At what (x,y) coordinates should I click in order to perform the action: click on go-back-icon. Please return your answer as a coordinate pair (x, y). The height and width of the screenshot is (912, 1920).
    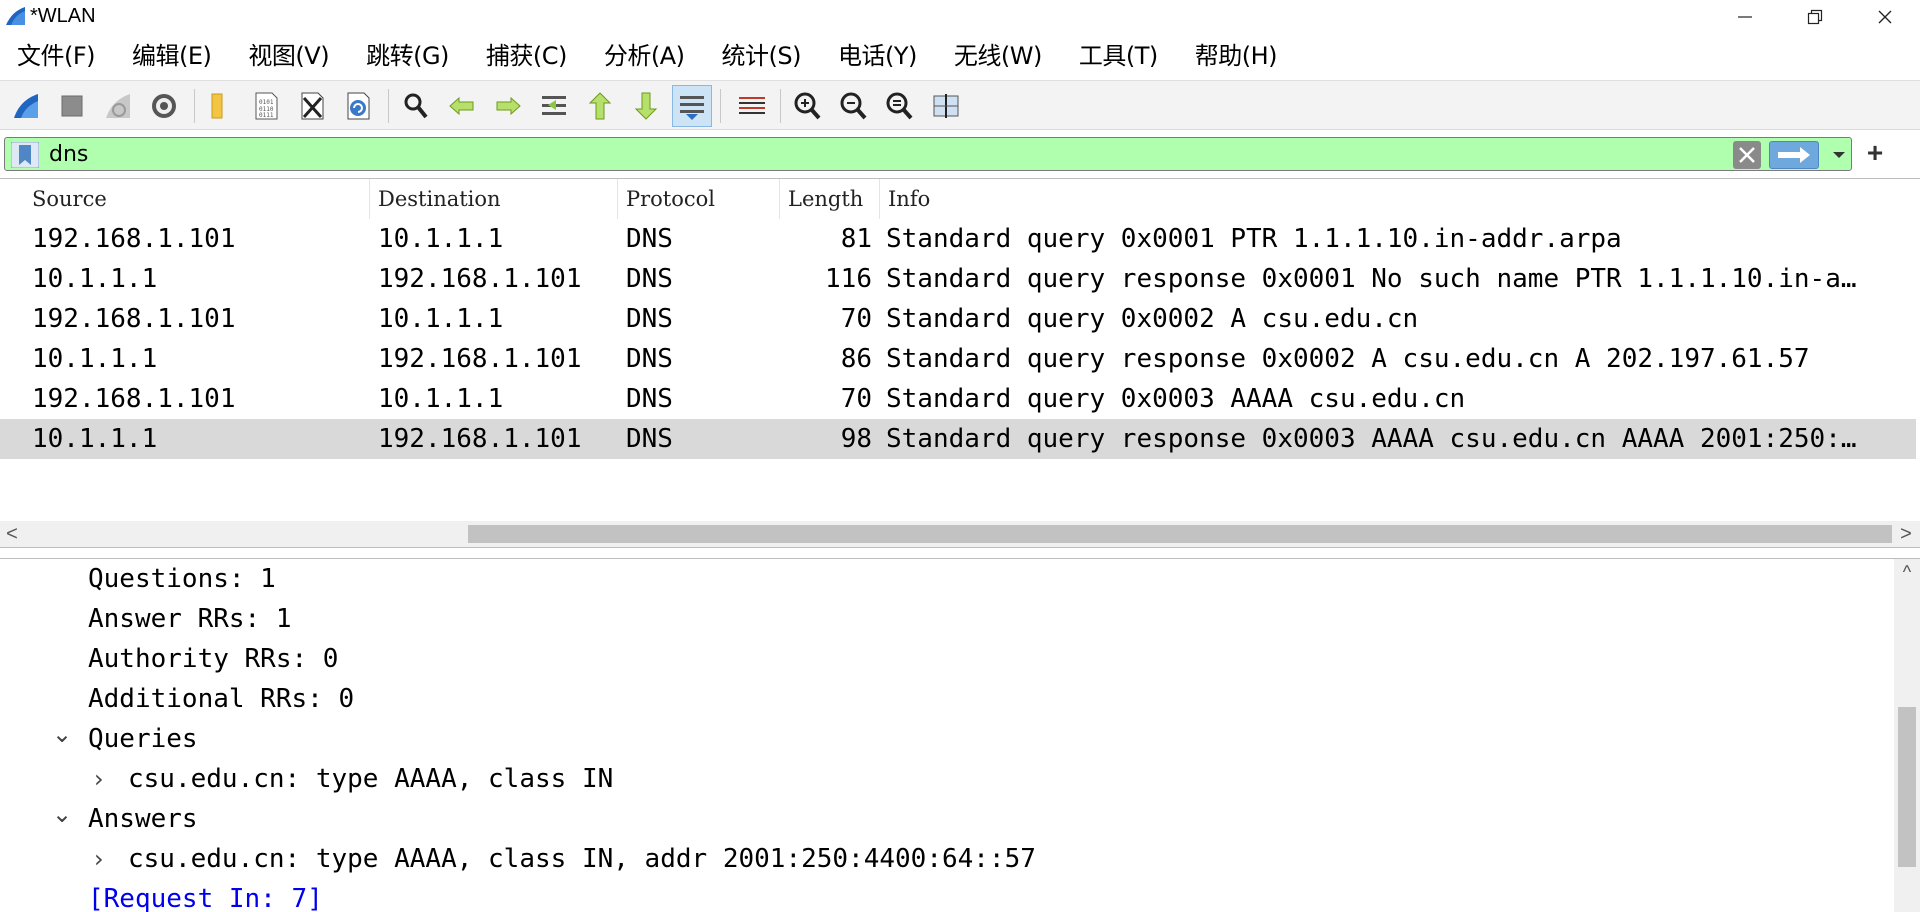
    Looking at the image, I should click on (461, 106).